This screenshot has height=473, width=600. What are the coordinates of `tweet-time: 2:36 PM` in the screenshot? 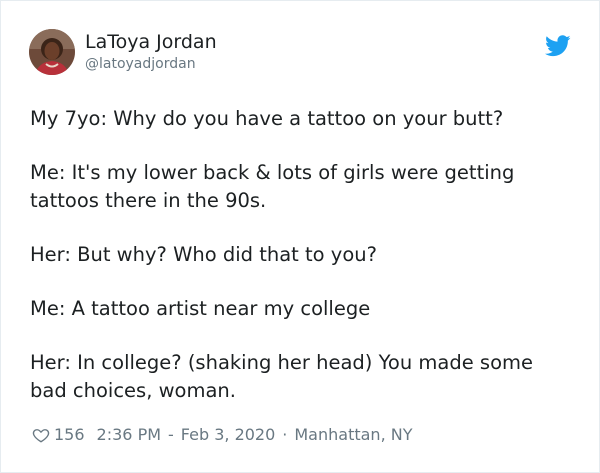 It's located at (129, 434).